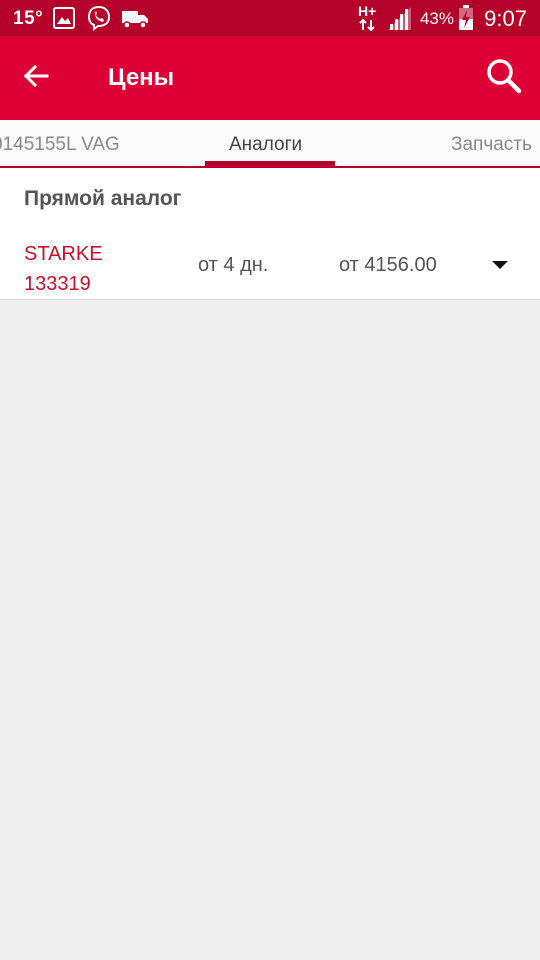  I want to click on back-button, so click(36, 78).